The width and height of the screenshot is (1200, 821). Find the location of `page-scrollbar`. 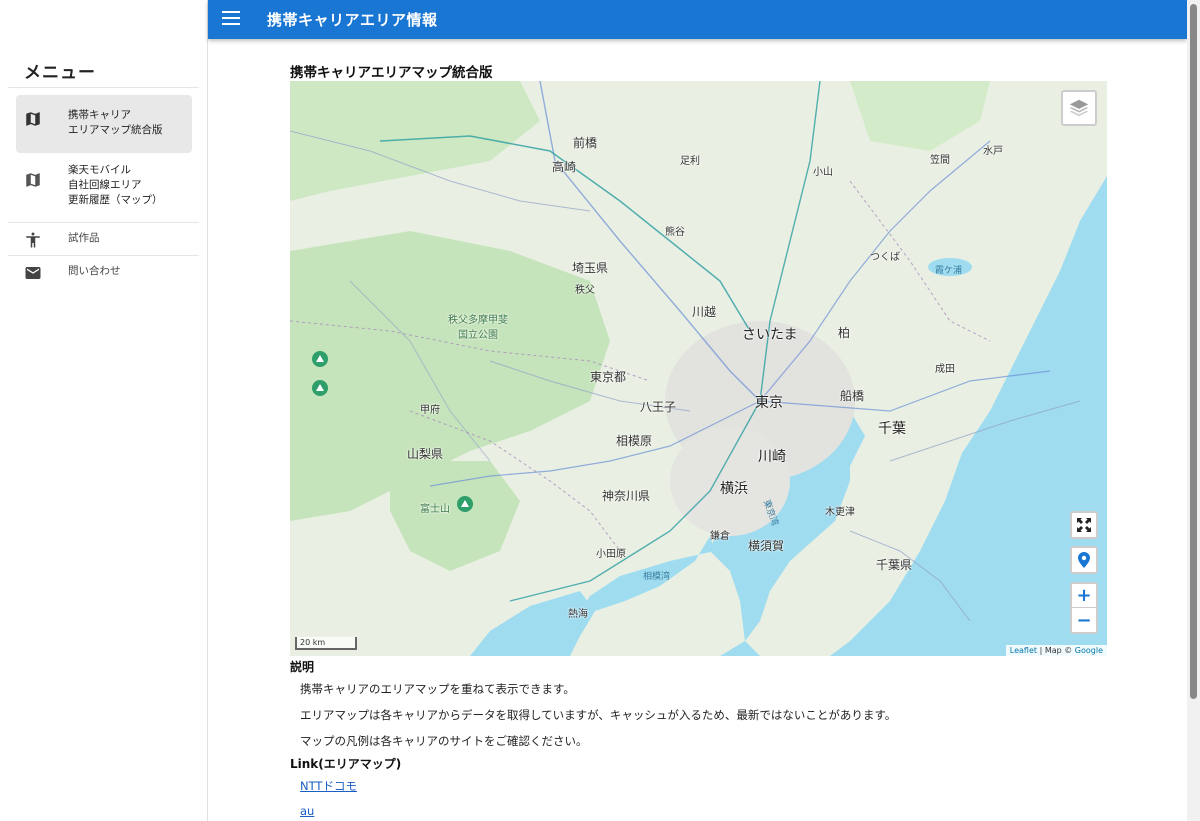

page-scrollbar is located at coordinates (1193, 410).